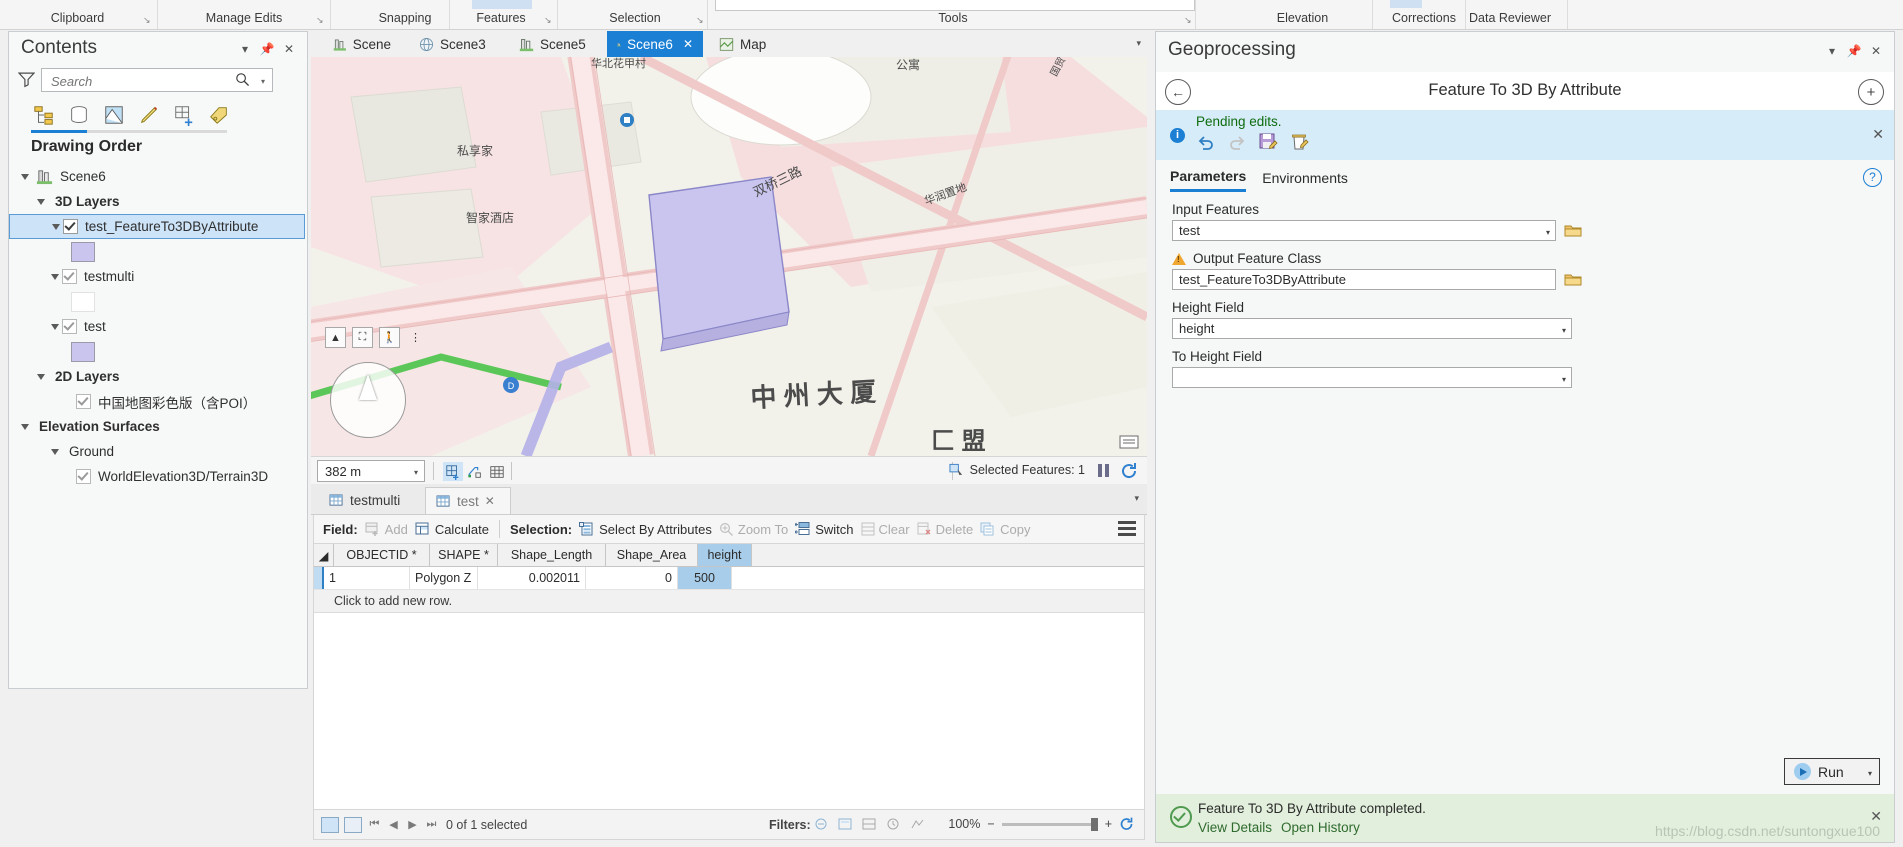 This screenshot has width=1903, height=847. What do you see at coordinates (1005, 529) in the screenshot?
I see `copy-selection-button: Copy` at bounding box center [1005, 529].